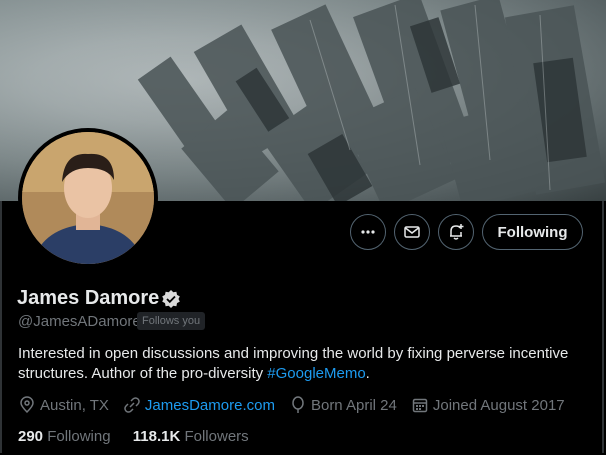 The height and width of the screenshot is (455, 606). I want to click on location-item: Austin, TX, so click(63, 405).